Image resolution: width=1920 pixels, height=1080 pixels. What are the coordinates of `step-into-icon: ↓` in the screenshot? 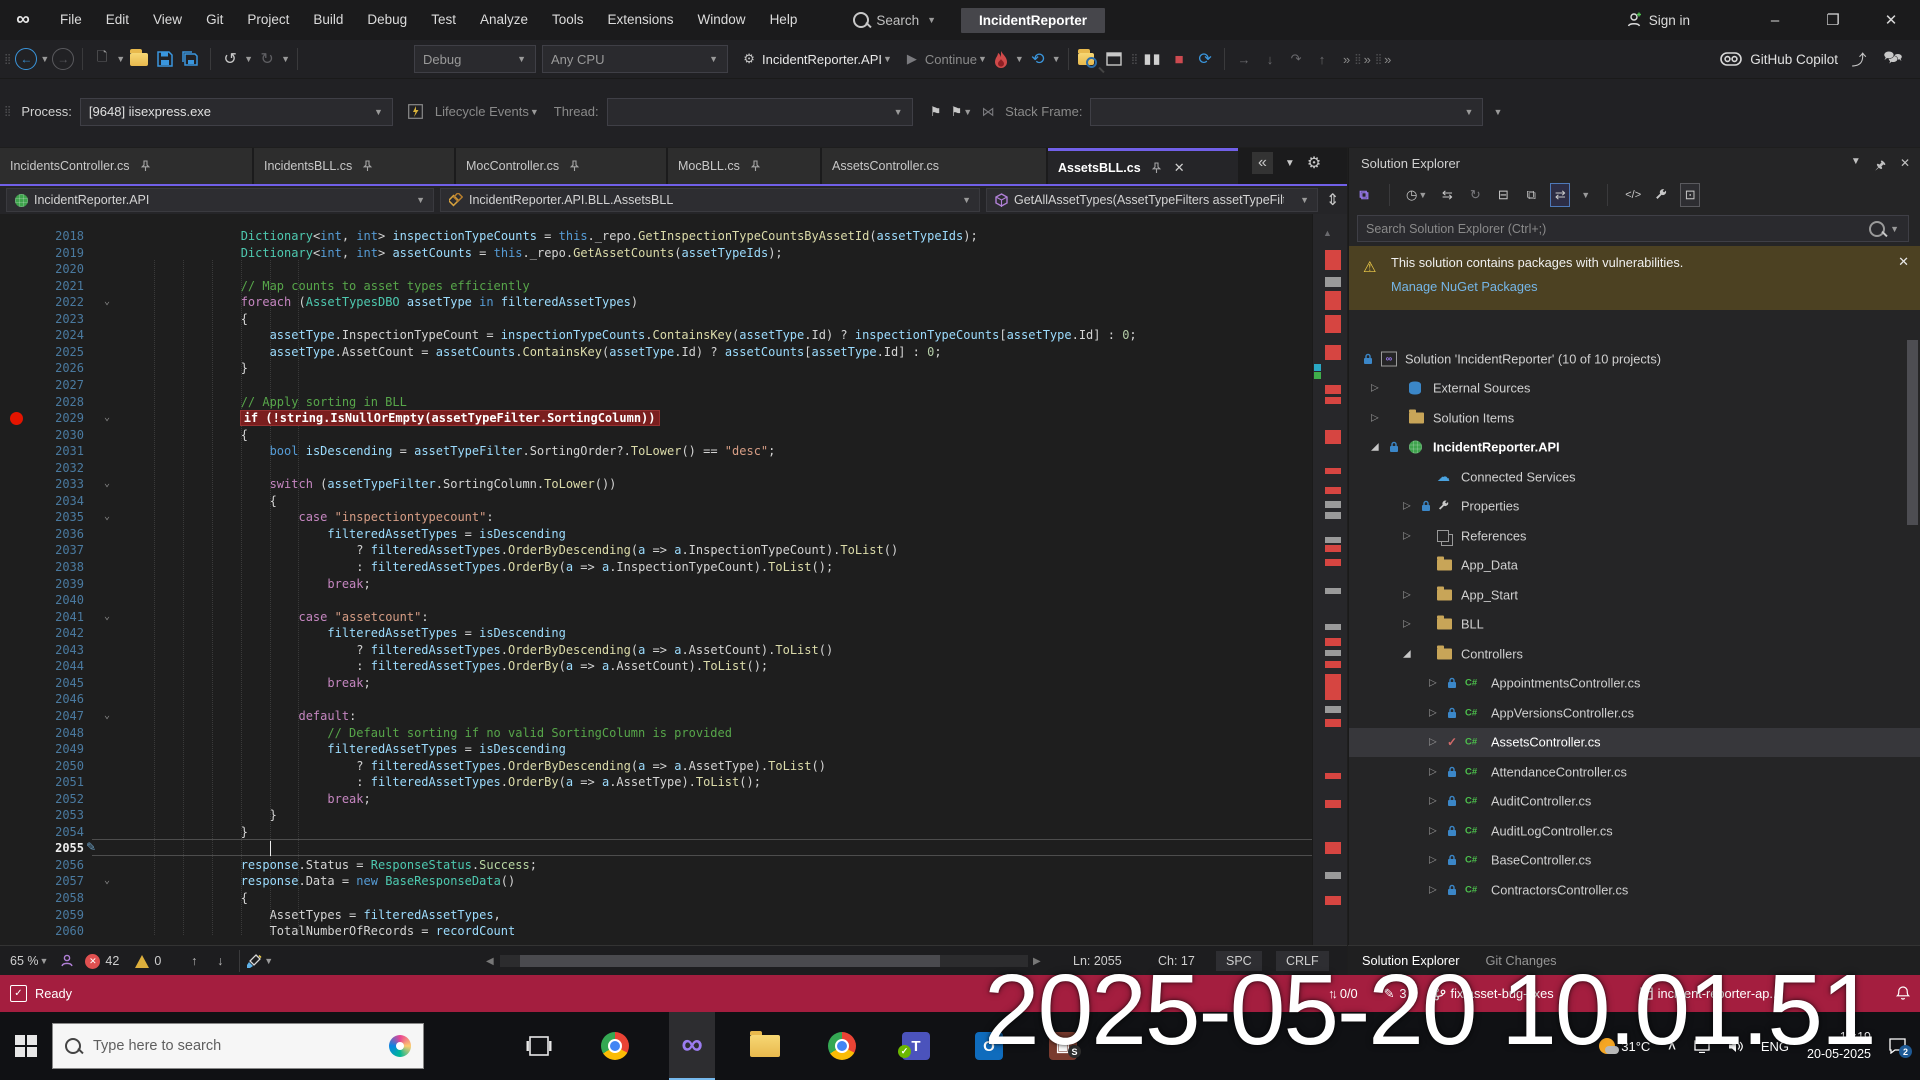 It's located at (1270, 59).